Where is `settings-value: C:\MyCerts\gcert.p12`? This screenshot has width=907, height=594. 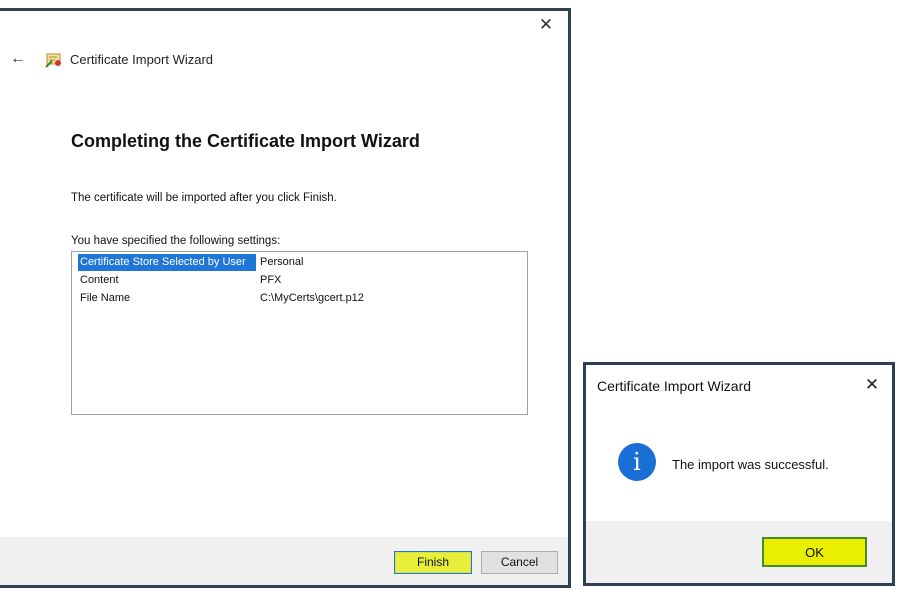 settings-value: C:\MyCerts\gcert.p12 is located at coordinates (312, 298).